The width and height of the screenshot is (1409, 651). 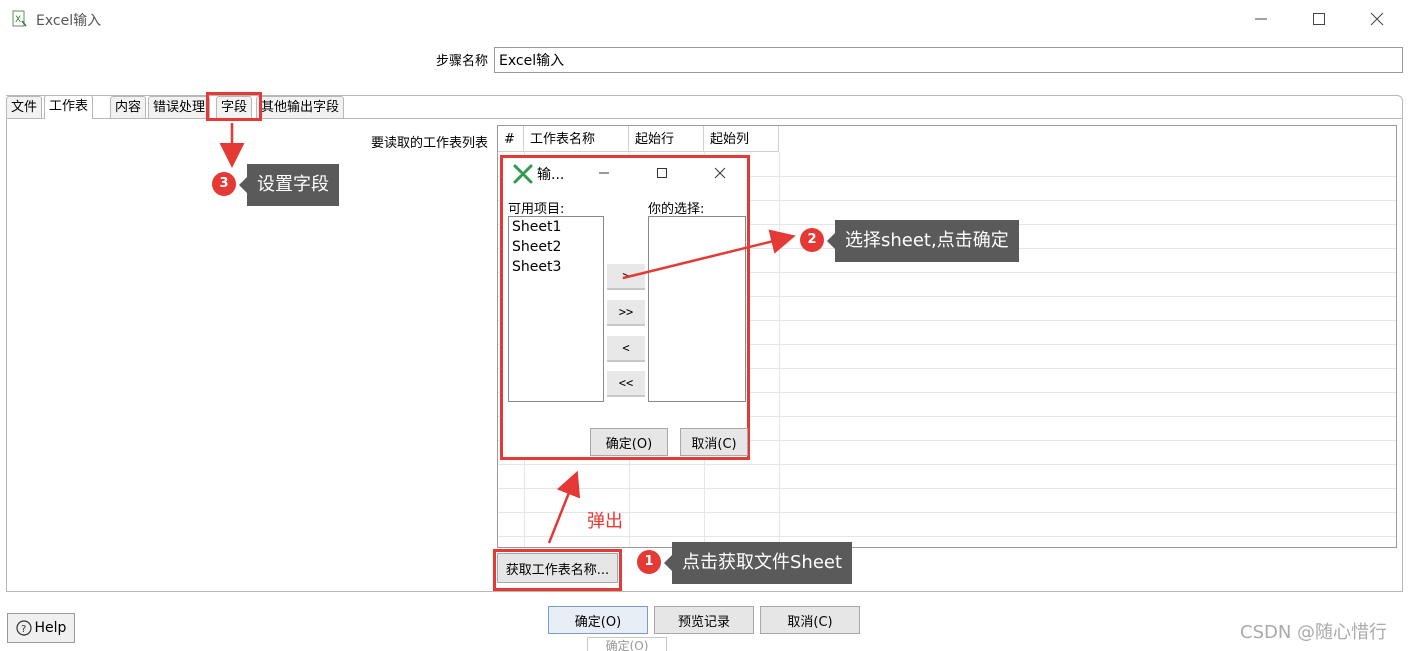 What do you see at coordinates (605, 521) in the screenshot?
I see `popup-annotation: 弹出` at bounding box center [605, 521].